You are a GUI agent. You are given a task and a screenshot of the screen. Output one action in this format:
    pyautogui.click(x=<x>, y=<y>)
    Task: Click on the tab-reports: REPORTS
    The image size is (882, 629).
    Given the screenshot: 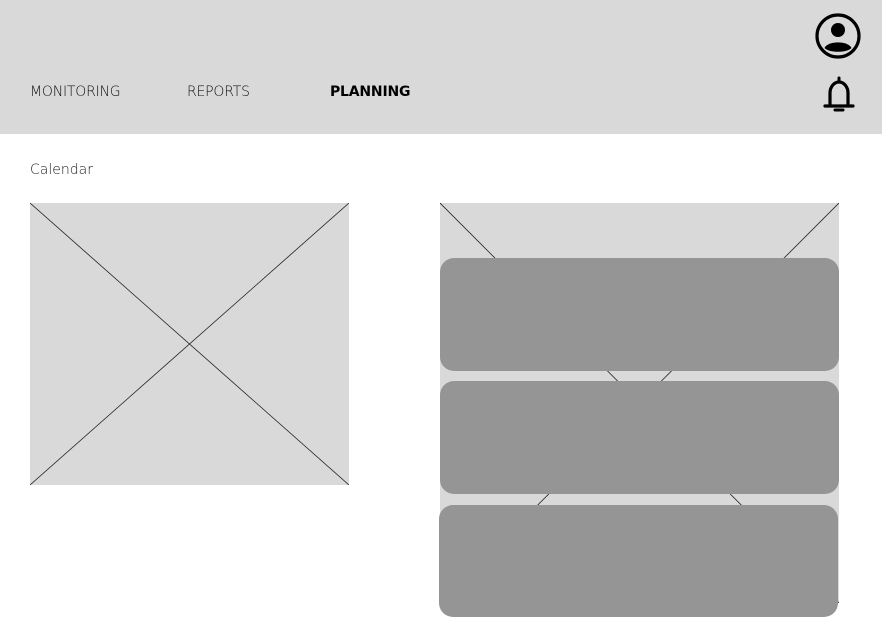 What is the action you would take?
    pyautogui.click(x=218, y=92)
    